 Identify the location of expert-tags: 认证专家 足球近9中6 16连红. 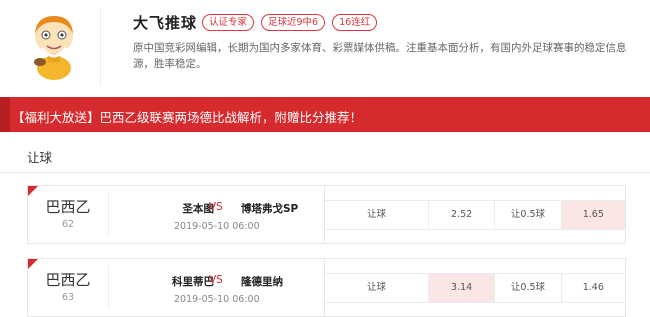
(290, 22).